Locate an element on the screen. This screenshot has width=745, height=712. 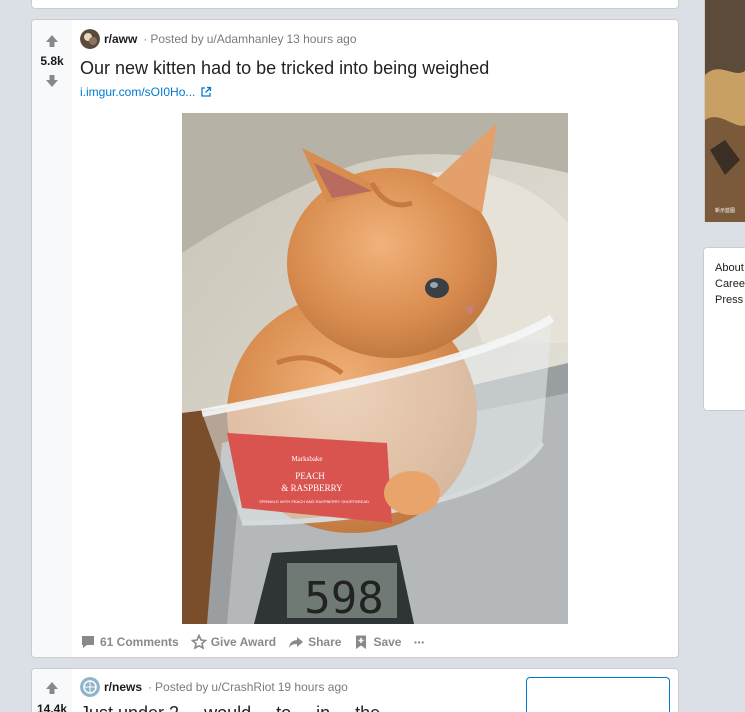
container-brand: Marksbake is located at coordinates (306, 459).